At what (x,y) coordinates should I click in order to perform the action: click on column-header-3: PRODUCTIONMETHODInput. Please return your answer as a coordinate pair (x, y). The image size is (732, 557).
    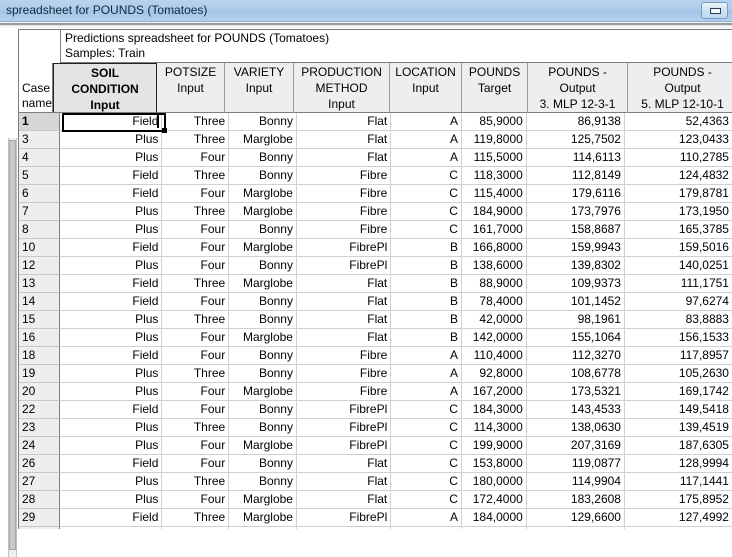
    Looking at the image, I should click on (342, 88).